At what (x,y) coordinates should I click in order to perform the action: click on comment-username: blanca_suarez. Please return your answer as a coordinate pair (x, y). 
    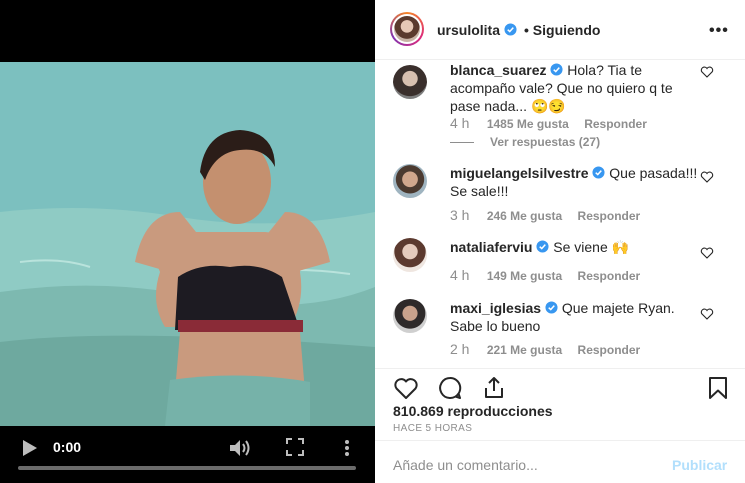
    Looking at the image, I should click on (498, 70).